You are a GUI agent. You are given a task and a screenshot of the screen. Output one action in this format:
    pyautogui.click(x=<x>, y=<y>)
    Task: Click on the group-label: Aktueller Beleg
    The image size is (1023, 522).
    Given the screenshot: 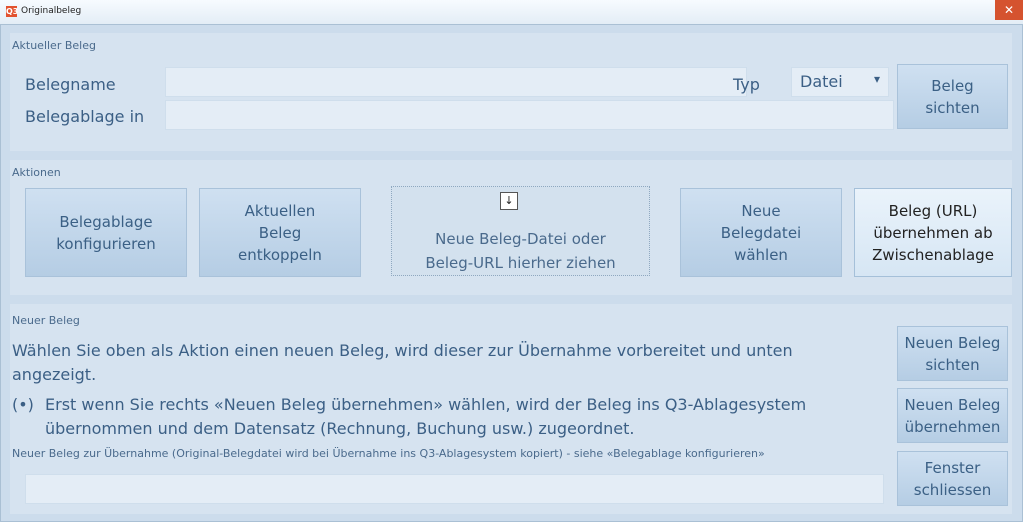 What is the action you would take?
    pyautogui.click(x=54, y=45)
    